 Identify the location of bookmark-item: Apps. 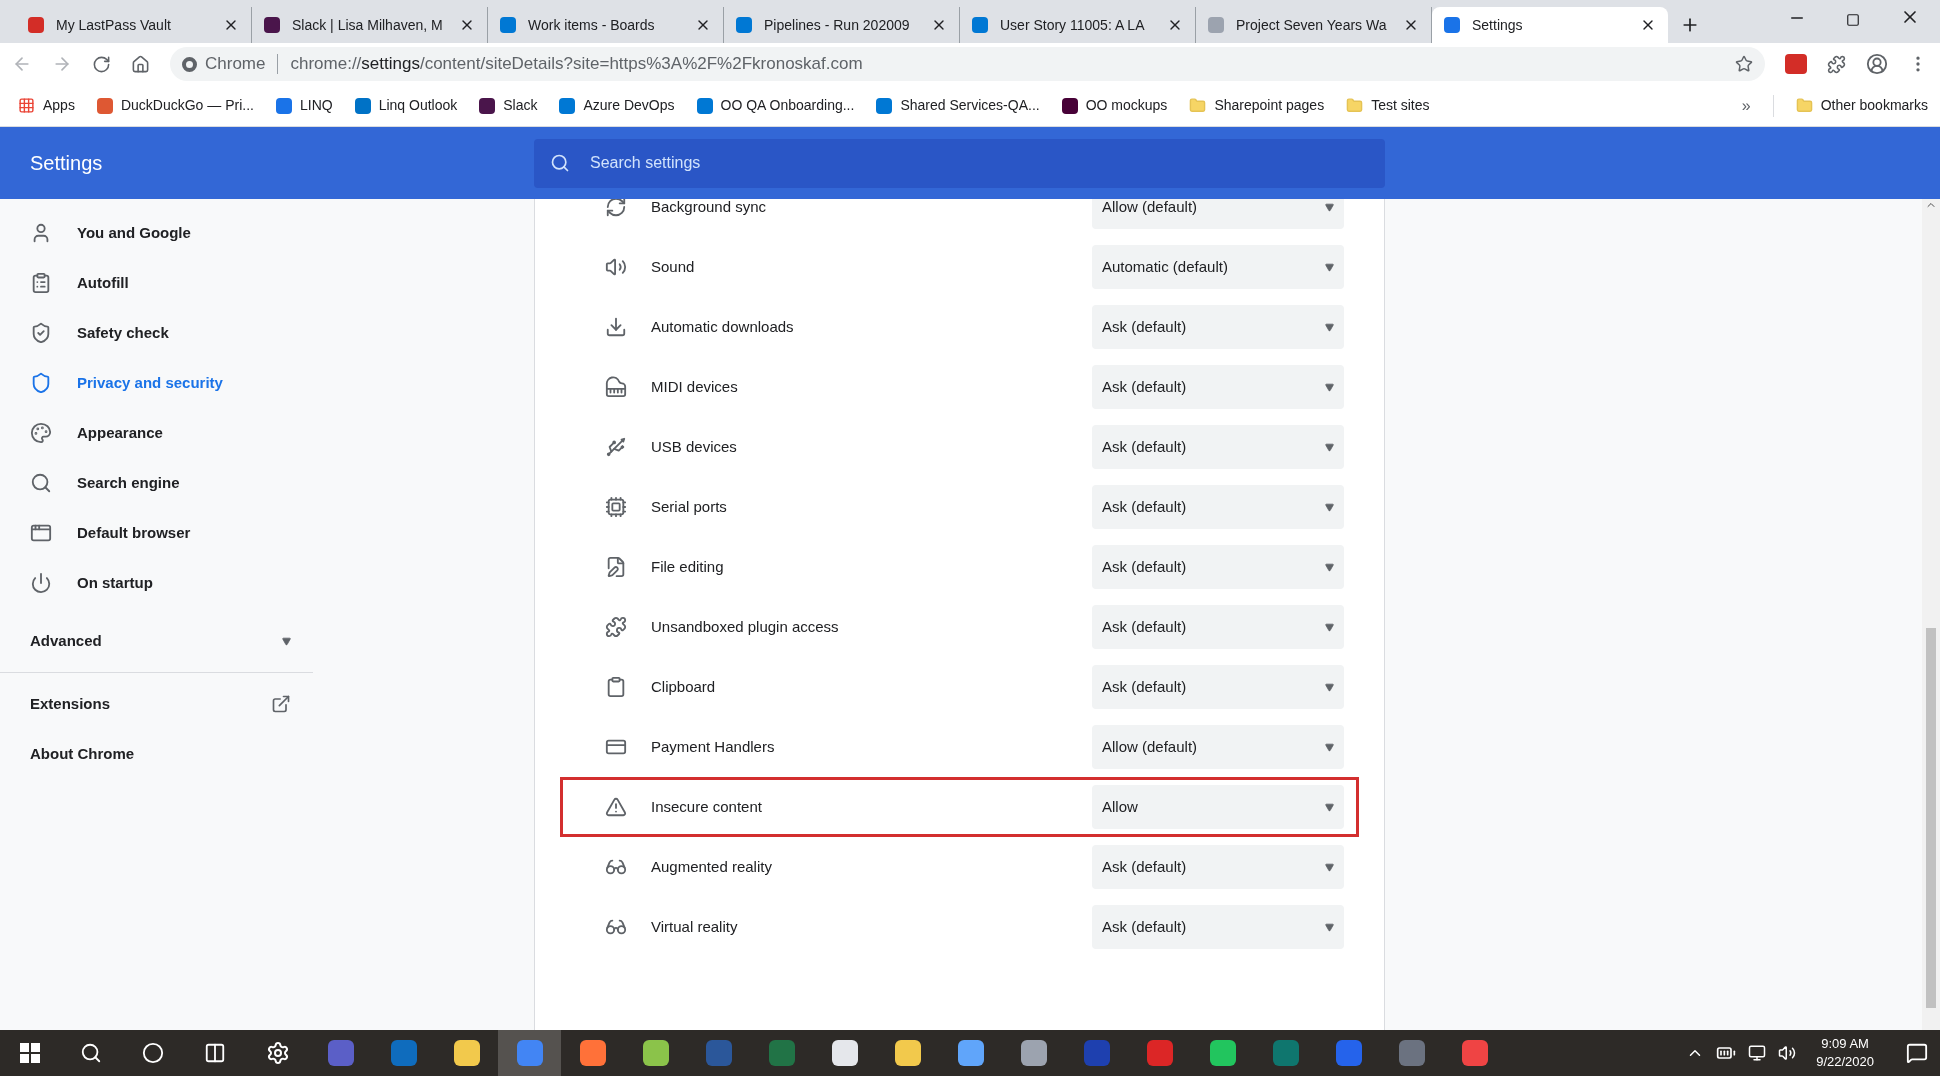
(46, 105).